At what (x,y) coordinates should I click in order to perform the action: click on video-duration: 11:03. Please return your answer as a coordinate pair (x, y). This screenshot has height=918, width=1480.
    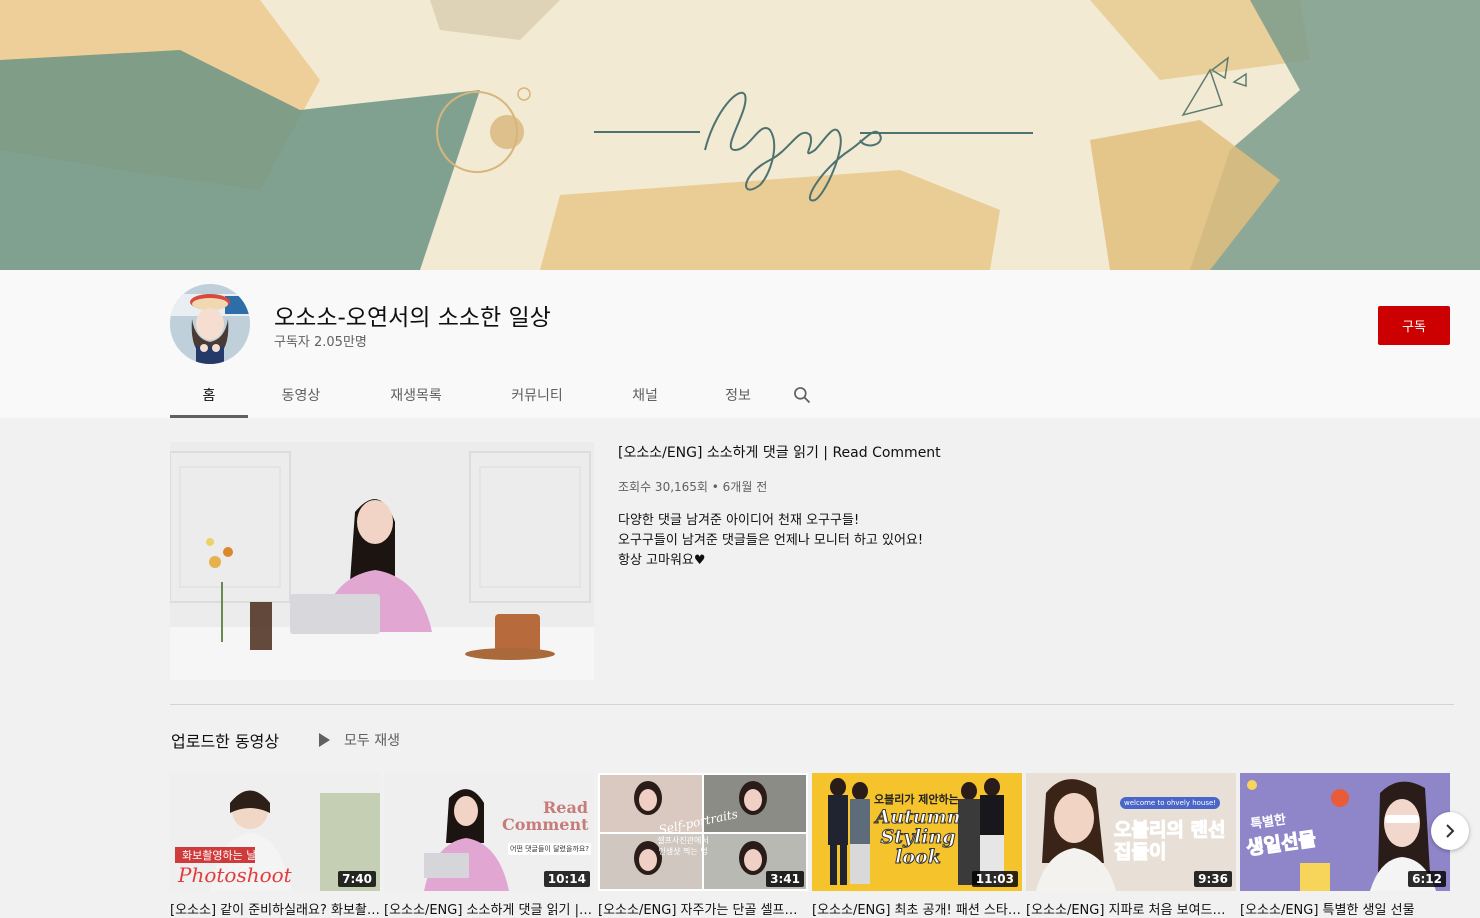
    Looking at the image, I should click on (994, 879).